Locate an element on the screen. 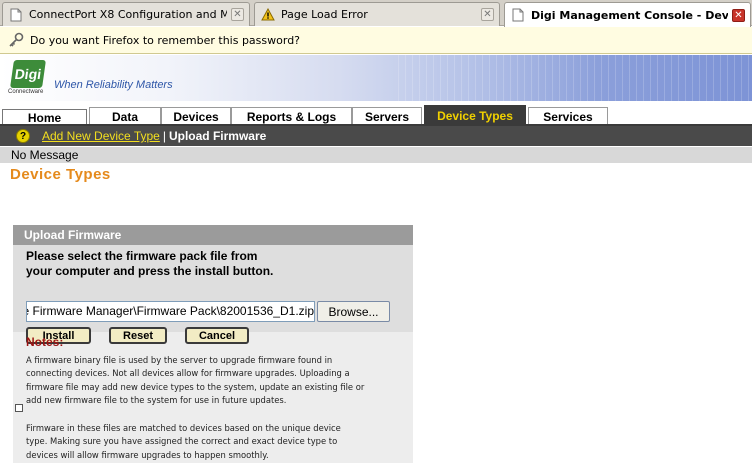  logo-subtitle: Connectware is located at coordinates (26, 92).